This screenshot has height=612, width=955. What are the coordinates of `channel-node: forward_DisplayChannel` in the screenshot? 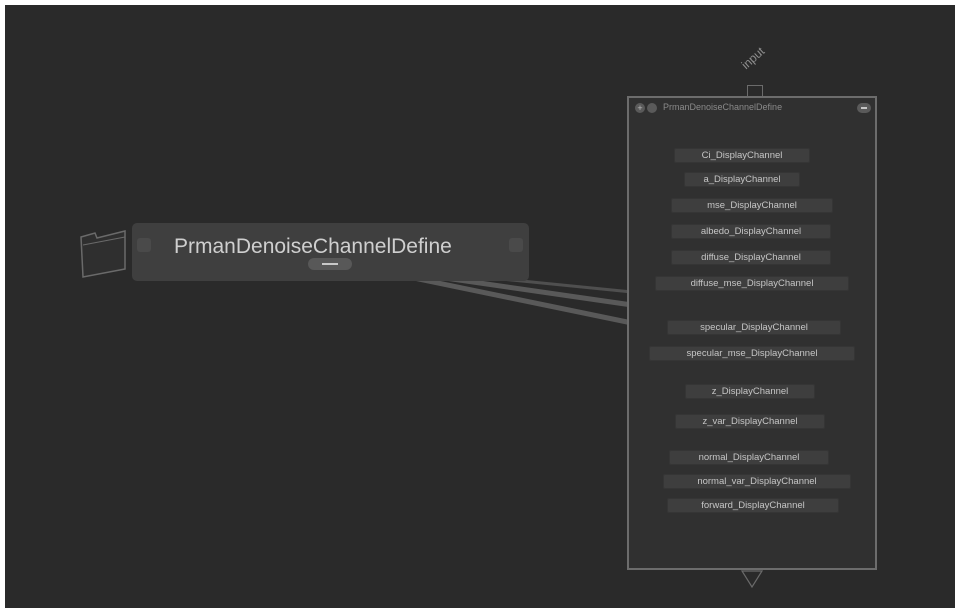 It's located at (753, 505).